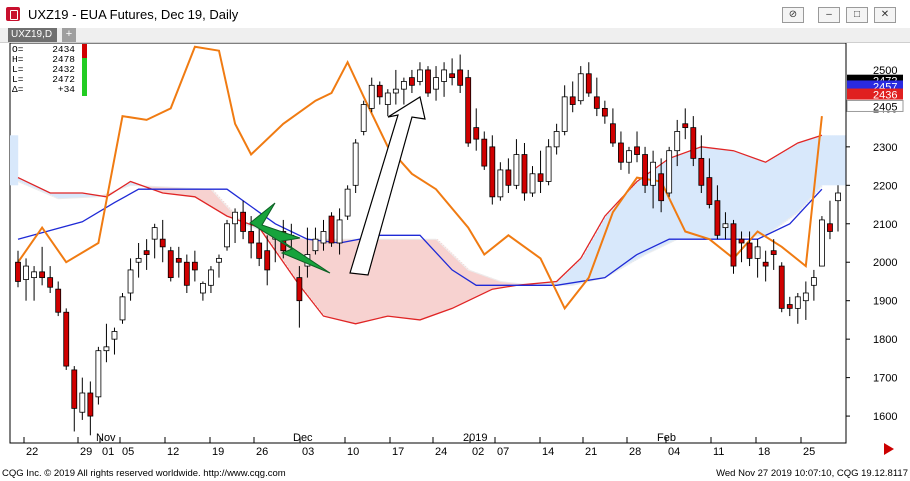  What do you see at coordinates (84, 77) in the screenshot?
I see `ohlc-green-bar` at bounding box center [84, 77].